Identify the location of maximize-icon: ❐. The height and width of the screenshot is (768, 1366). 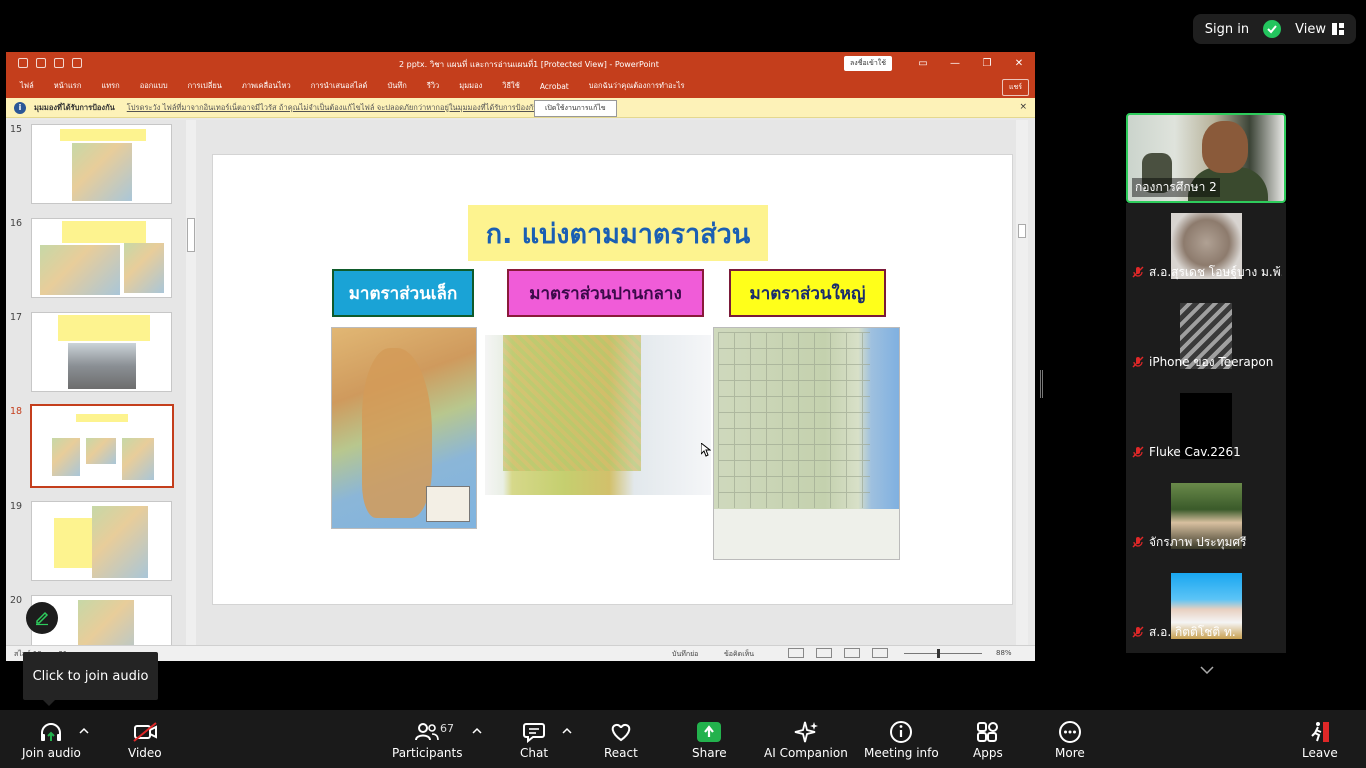
(987, 63).